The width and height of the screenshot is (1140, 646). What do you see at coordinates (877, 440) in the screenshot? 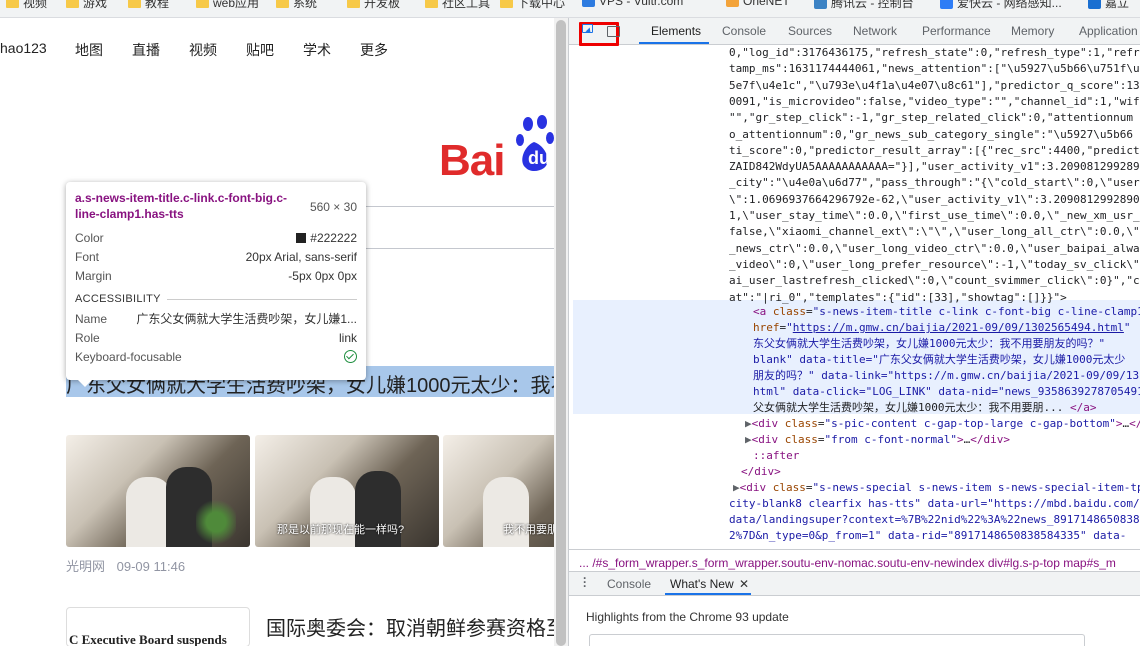
I see `div-from-node: ▶<div class="from c-font-normal">…</div>` at bounding box center [877, 440].